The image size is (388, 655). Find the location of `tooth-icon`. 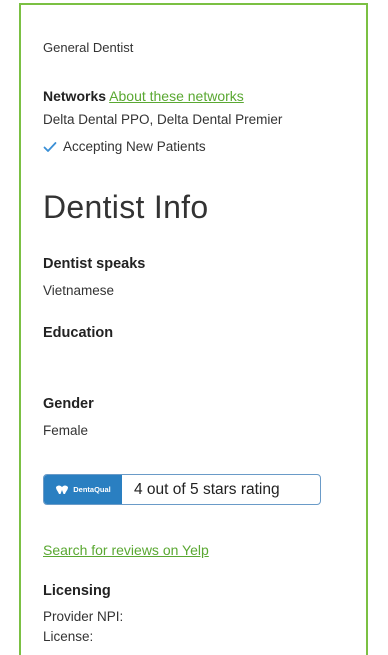

tooth-icon is located at coordinates (62, 489).